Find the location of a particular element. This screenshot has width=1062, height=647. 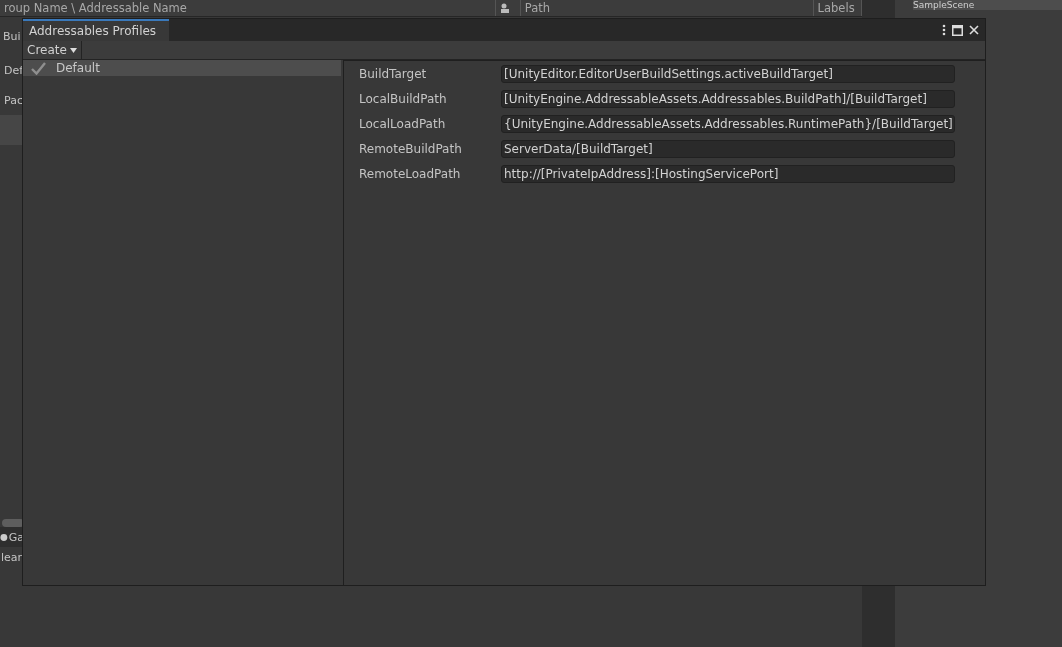

close-icon is located at coordinates (974, 30).